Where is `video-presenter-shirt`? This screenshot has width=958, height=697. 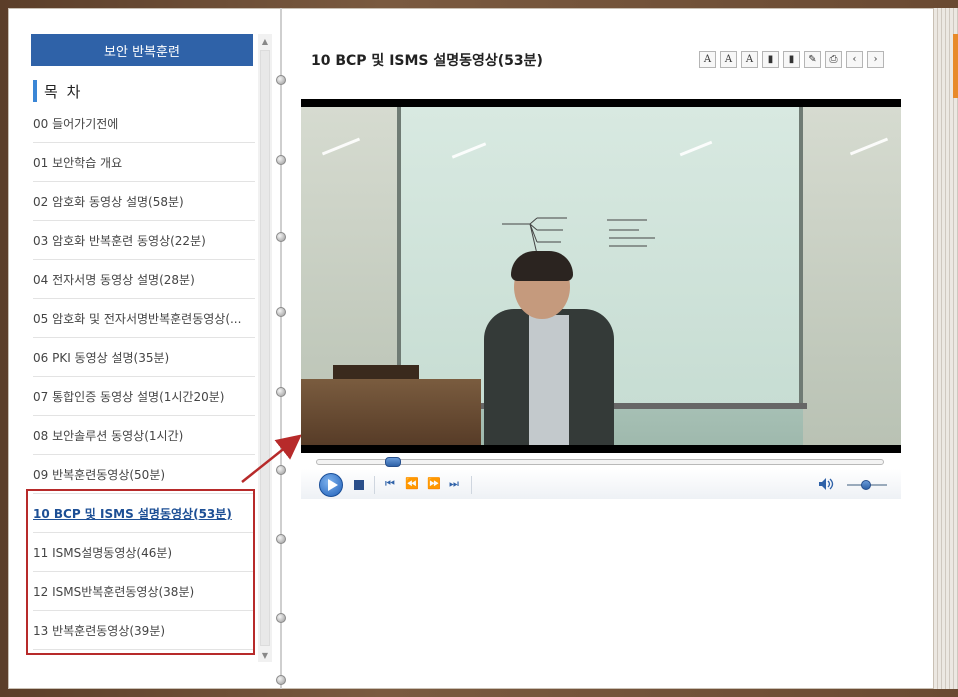
video-presenter-shirt is located at coordinates (549, 380).